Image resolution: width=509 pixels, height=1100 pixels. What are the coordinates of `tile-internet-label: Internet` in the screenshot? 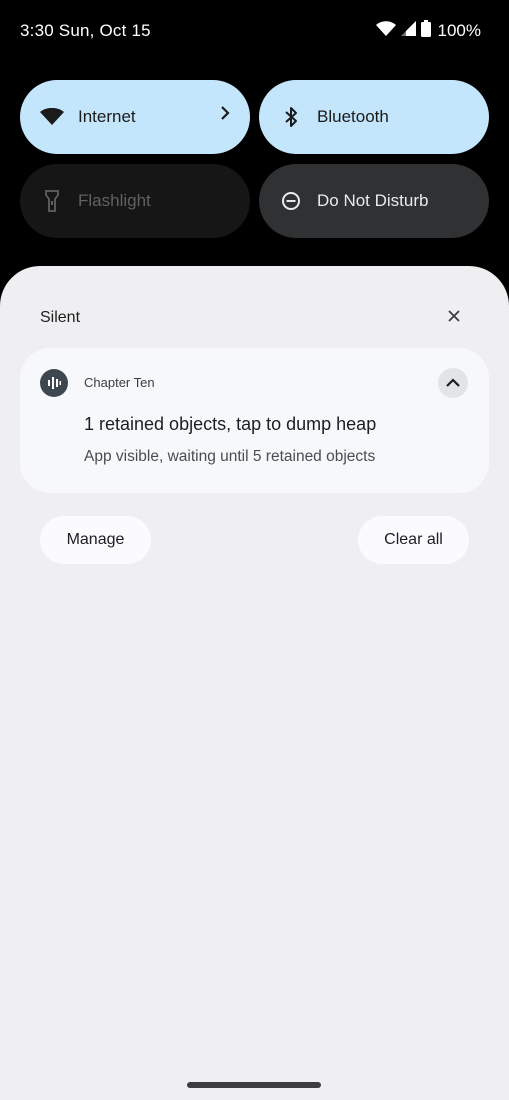 It's located at (107, 116).